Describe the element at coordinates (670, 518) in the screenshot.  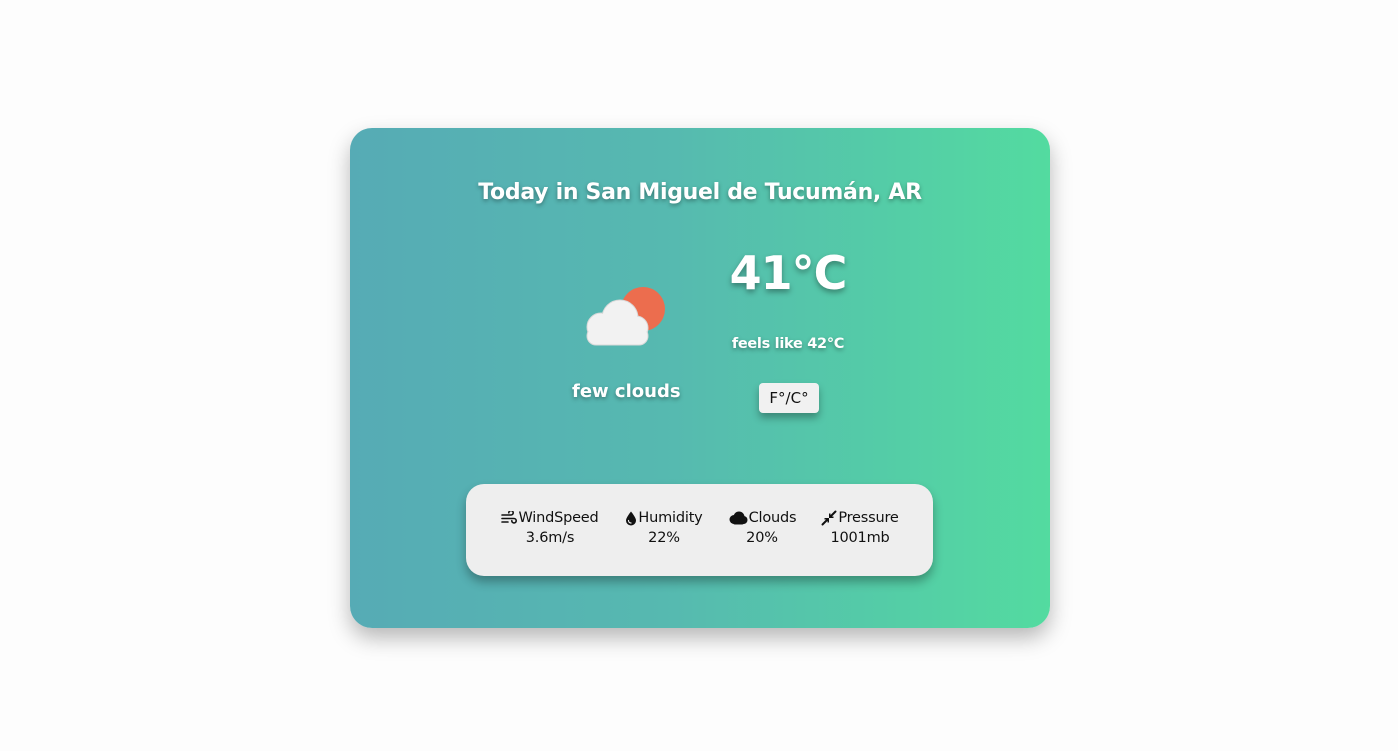
I see `stat-humidity-label: Humidity` at that location.